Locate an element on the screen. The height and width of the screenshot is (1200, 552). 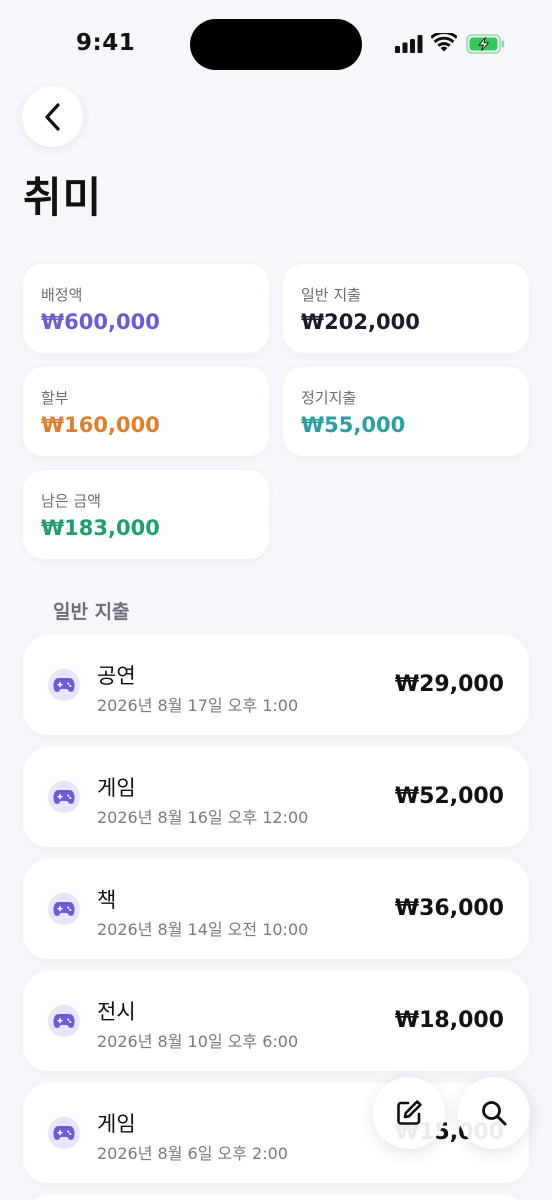
transaction-date: 2026년 8월 10일 오후 6:00 is located at coordinates (198, 1041).